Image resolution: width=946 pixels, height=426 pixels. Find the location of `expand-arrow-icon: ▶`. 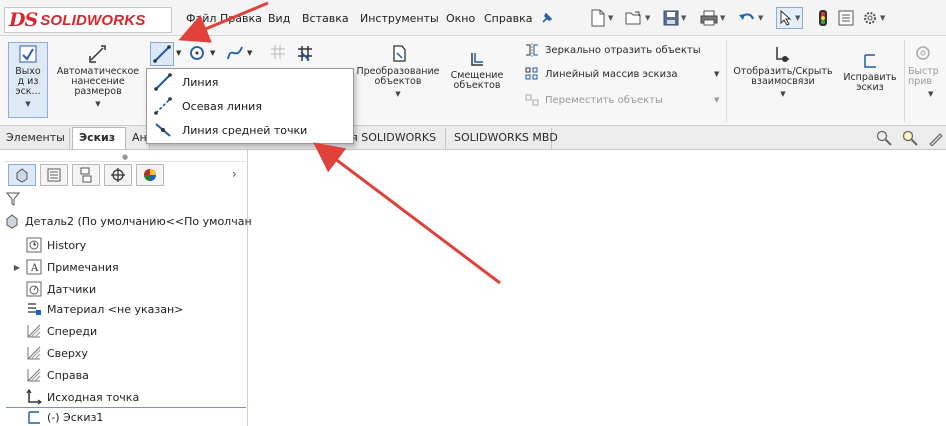

expand-arrow-icon: ▶ is located at coordinates (17, 267).